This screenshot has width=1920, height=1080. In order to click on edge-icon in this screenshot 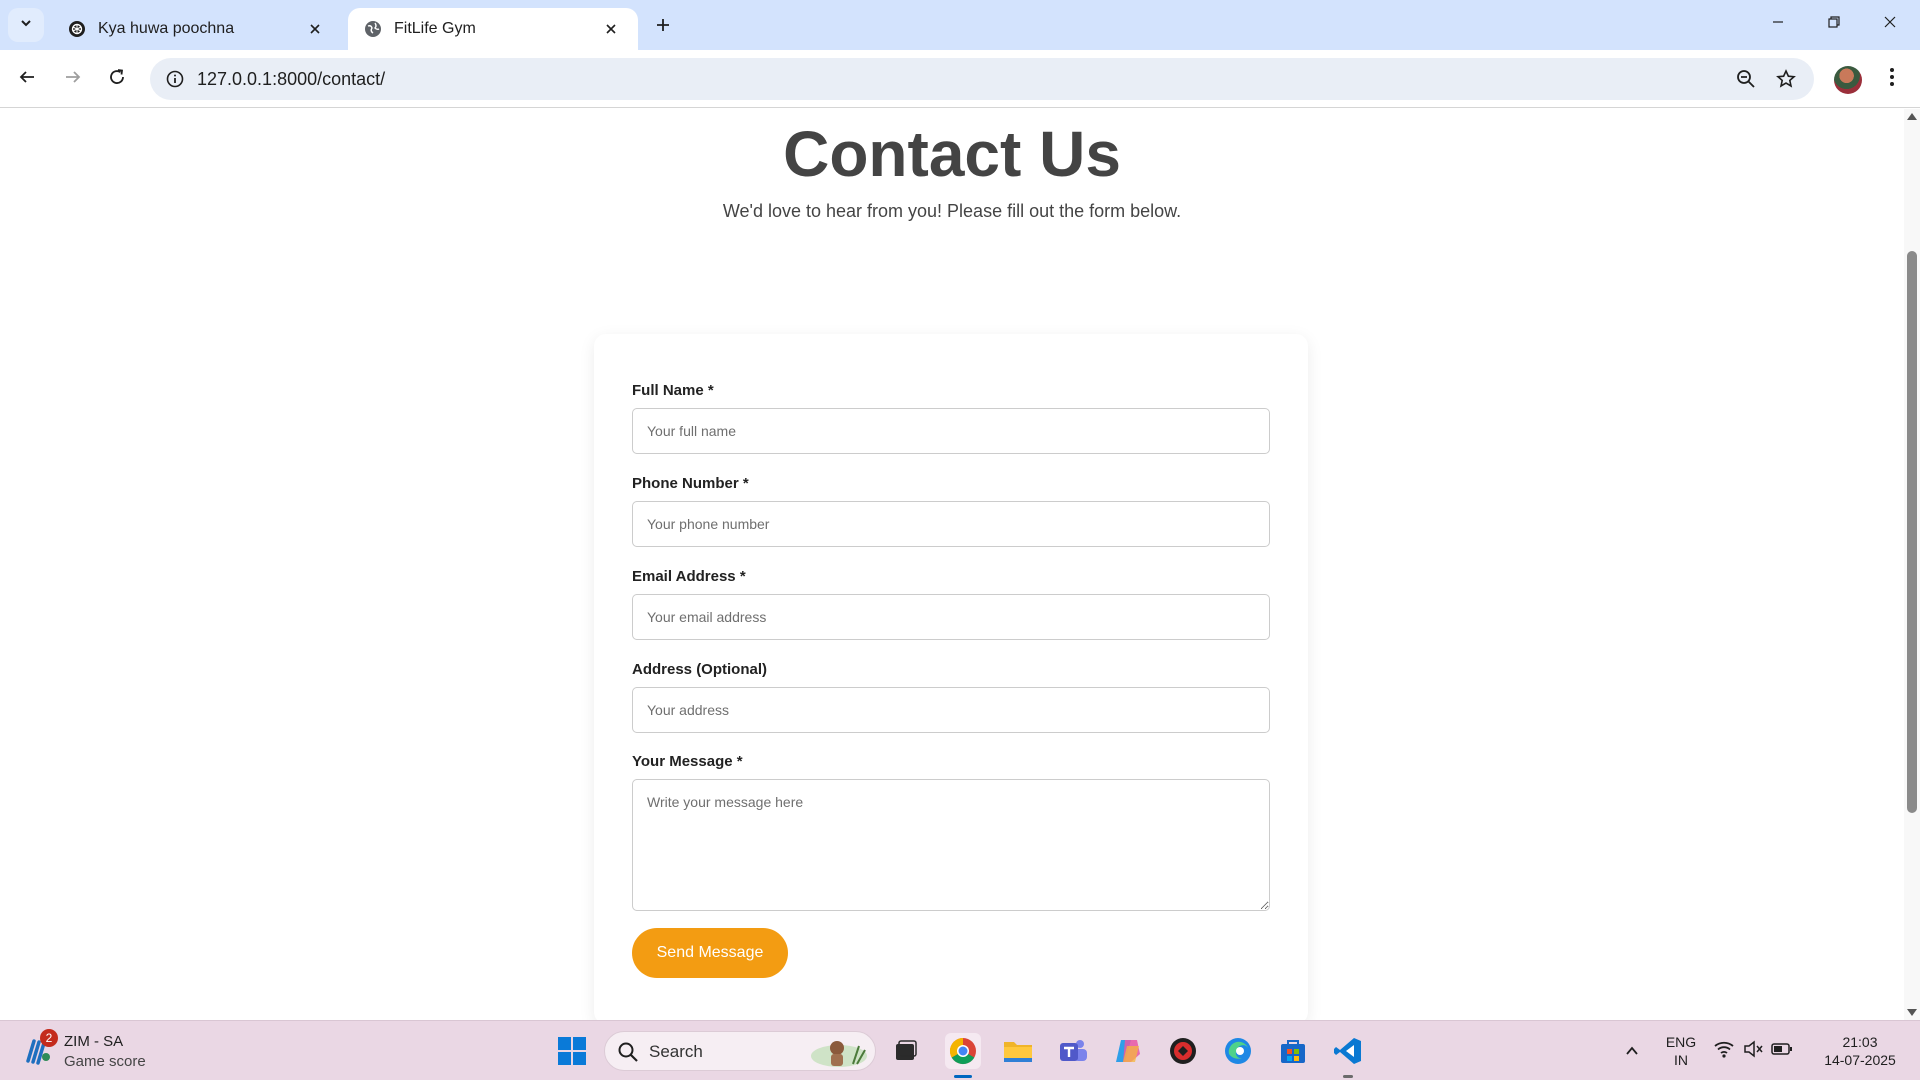, I will do `click(1238, 1051)`.